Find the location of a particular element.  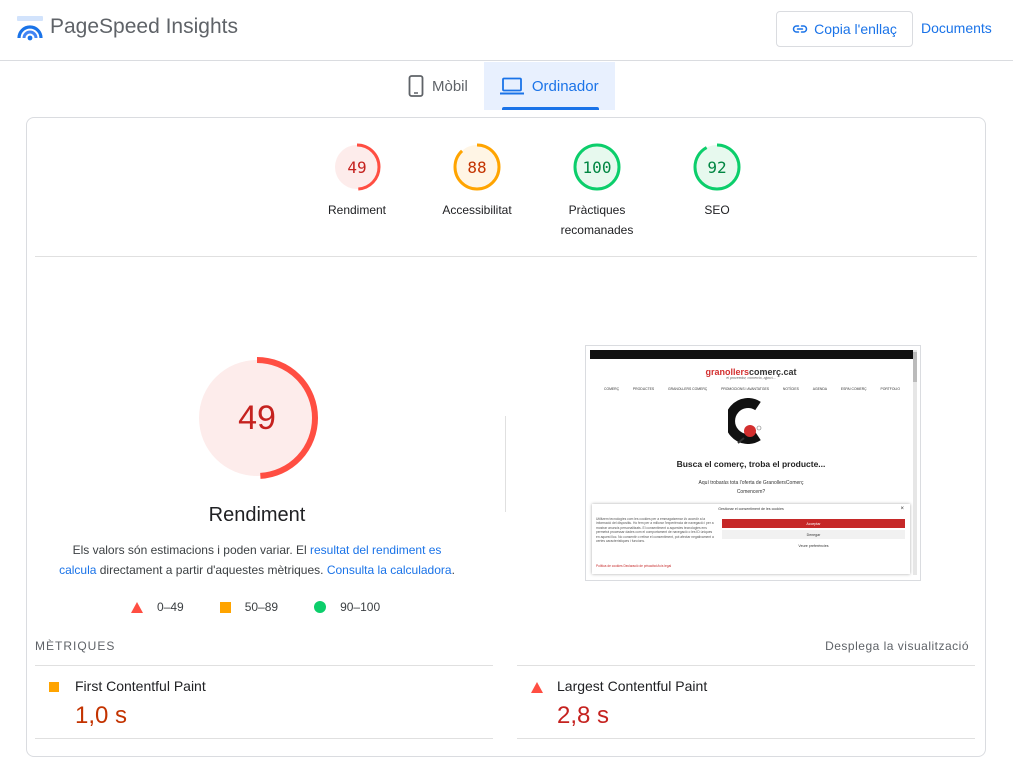

circle-icon is located at coordinates (320, 607).